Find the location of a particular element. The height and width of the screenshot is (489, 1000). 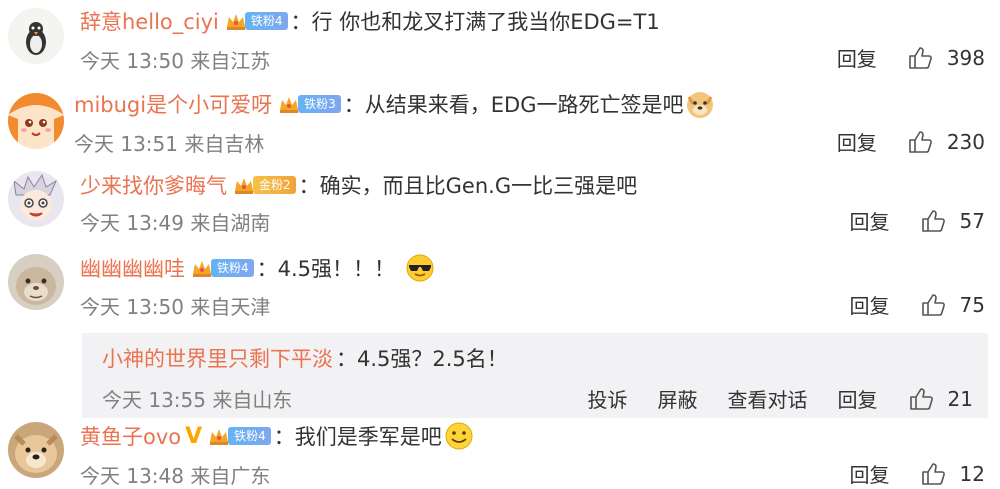

comment-location: 来自湖南 is located at coordinates (230, 223).